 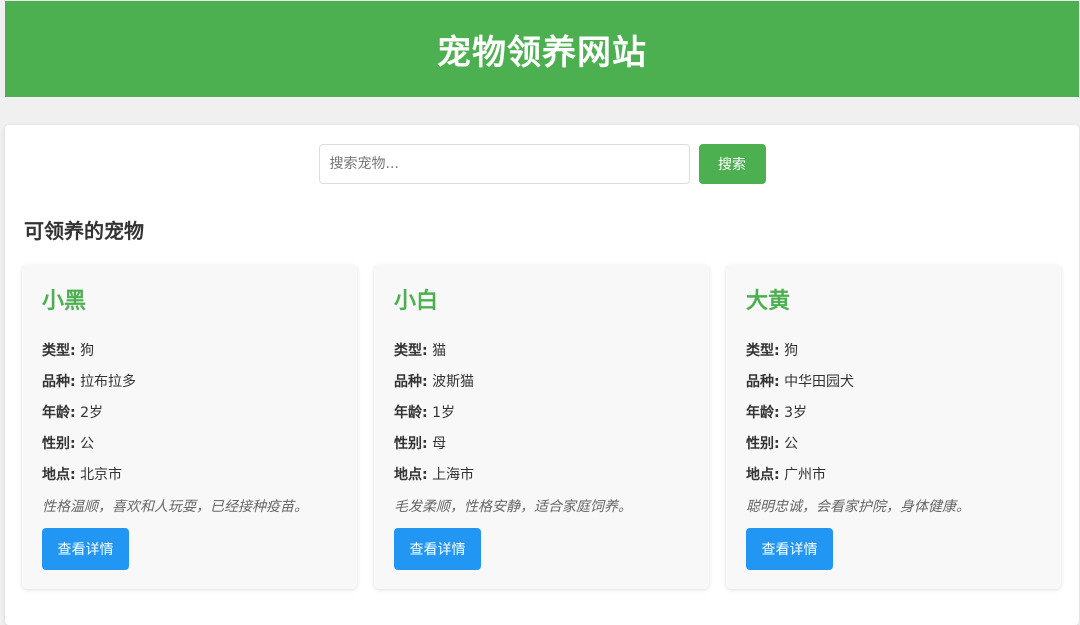 What do you see at coordinates (189, 382) in the screenshot?
I see `pet-breed-row: 品种: 拉布拉多` at bounding box center [189, 382].